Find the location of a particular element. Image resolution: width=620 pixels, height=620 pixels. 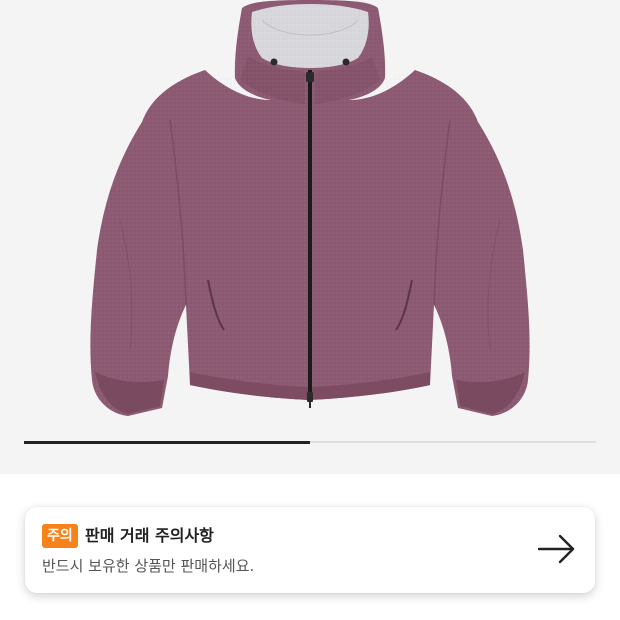

sale-notice-card: 주의 판매 거래 주의사항 반드시 보유한 상품만 판매하세요. is located at coordinates (310, 550).